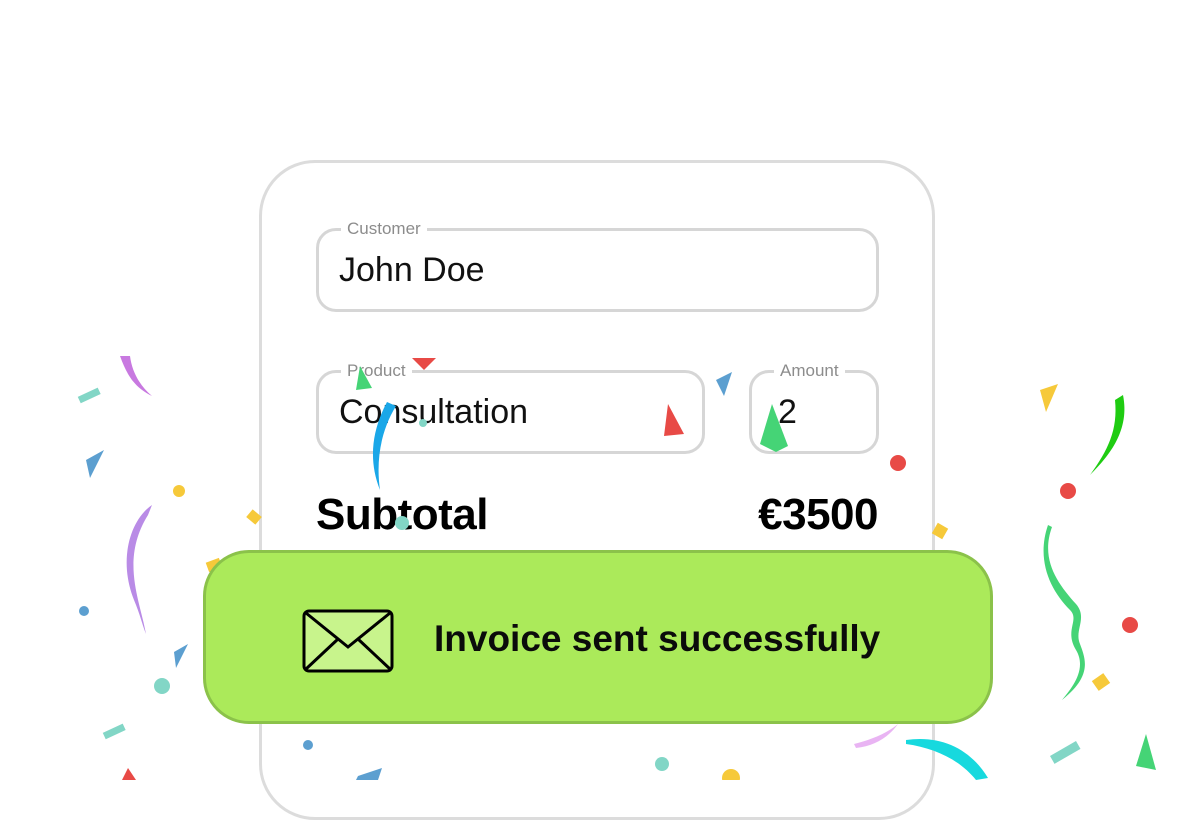 The image size is (1196, 820). I want to click on amount-value: 2, so click(787, 412).